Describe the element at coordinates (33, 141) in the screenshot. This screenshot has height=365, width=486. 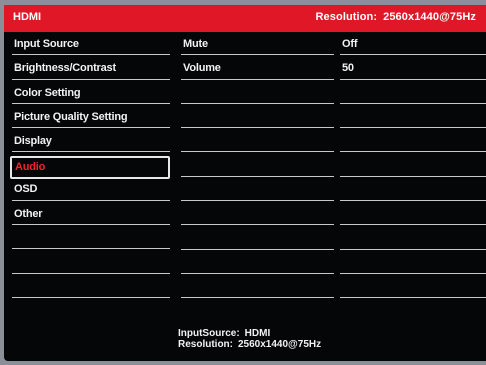
I see `menu-item-label: Display` at that location.